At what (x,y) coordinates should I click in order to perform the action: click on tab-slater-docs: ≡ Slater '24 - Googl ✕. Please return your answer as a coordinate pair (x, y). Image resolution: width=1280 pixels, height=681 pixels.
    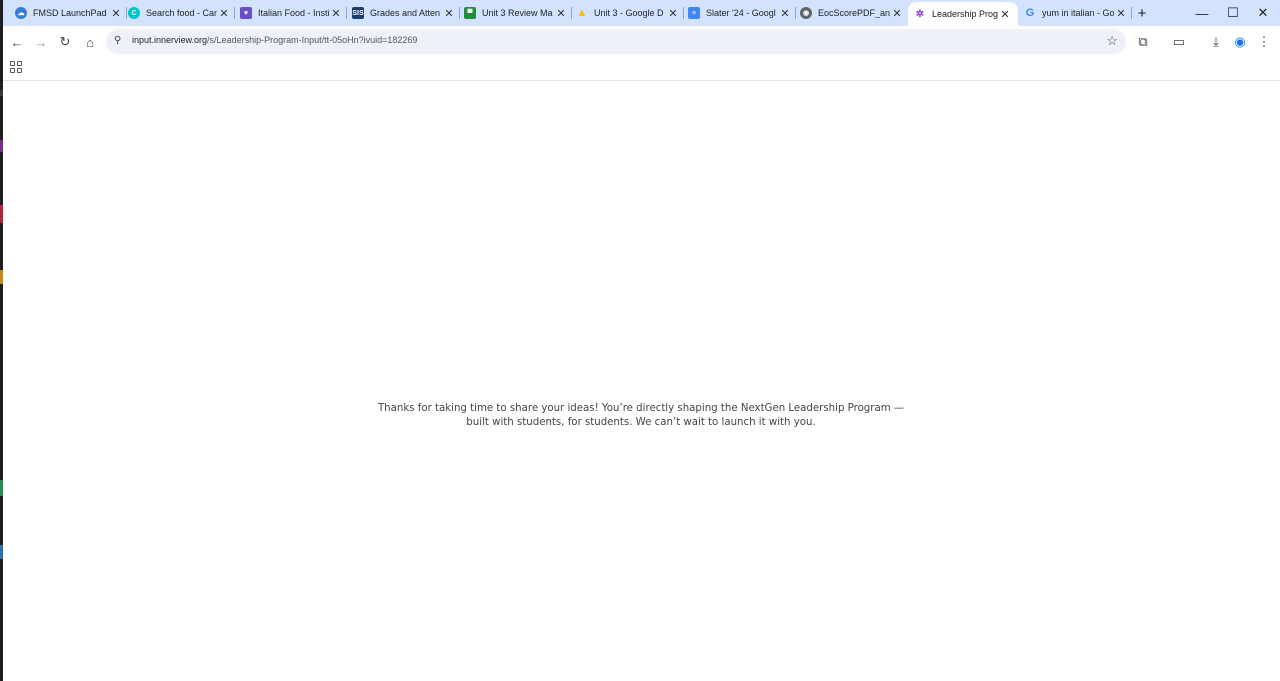
    Looking at the image, I should click on (742, 13).